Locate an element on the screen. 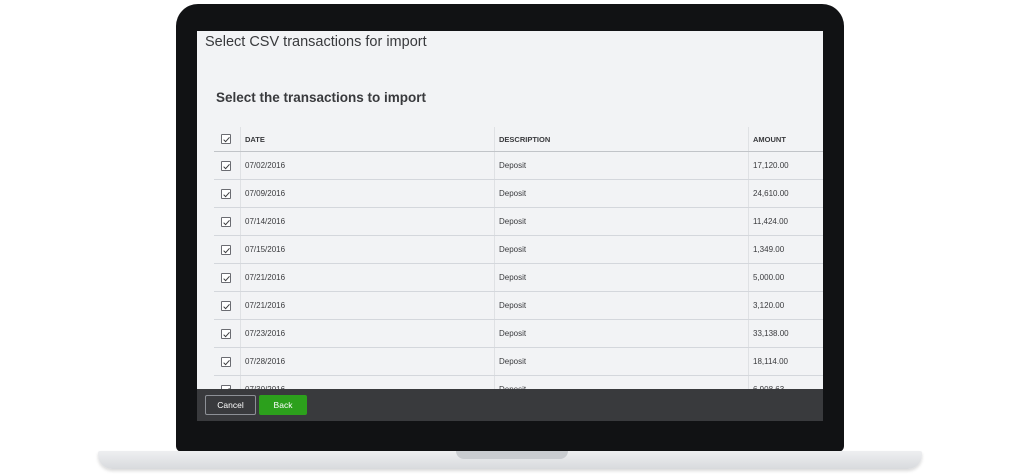  table-row: 07/02/2016 Deposit 17,120.00 is located at coordinates (518, 166).